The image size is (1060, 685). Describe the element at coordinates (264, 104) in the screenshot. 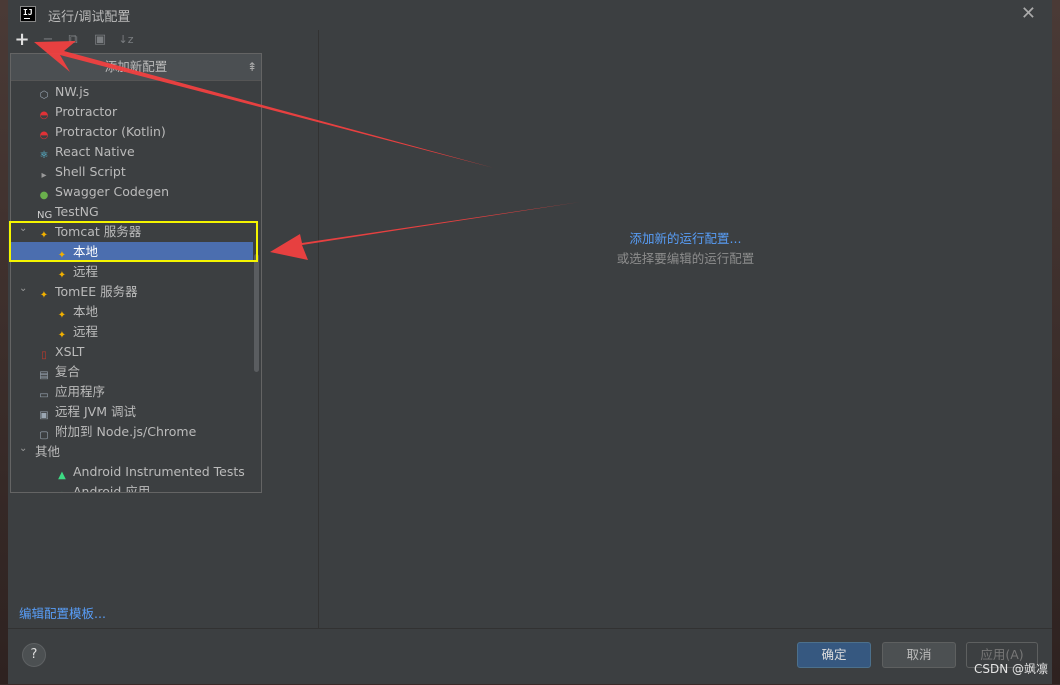

I see `arrow-to-add-button` at that location.